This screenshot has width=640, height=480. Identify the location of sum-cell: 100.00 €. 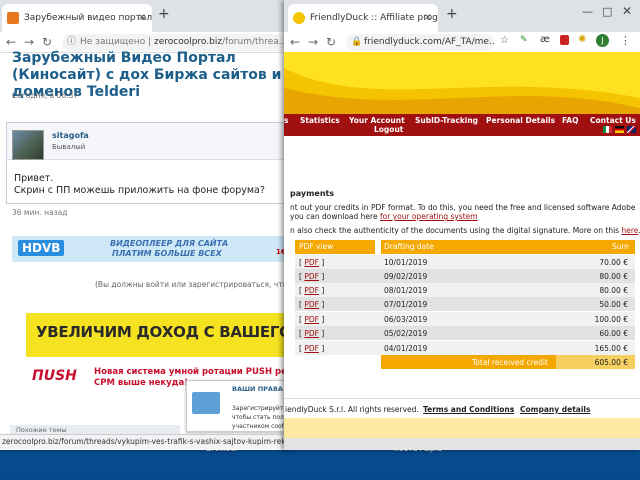
(611, 319).